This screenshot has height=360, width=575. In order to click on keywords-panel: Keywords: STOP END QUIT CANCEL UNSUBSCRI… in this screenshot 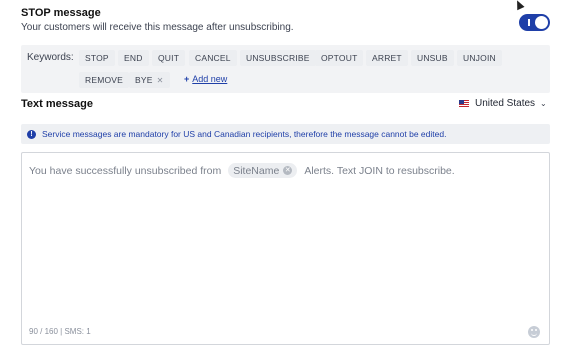, I will do `click(285, 69)`.